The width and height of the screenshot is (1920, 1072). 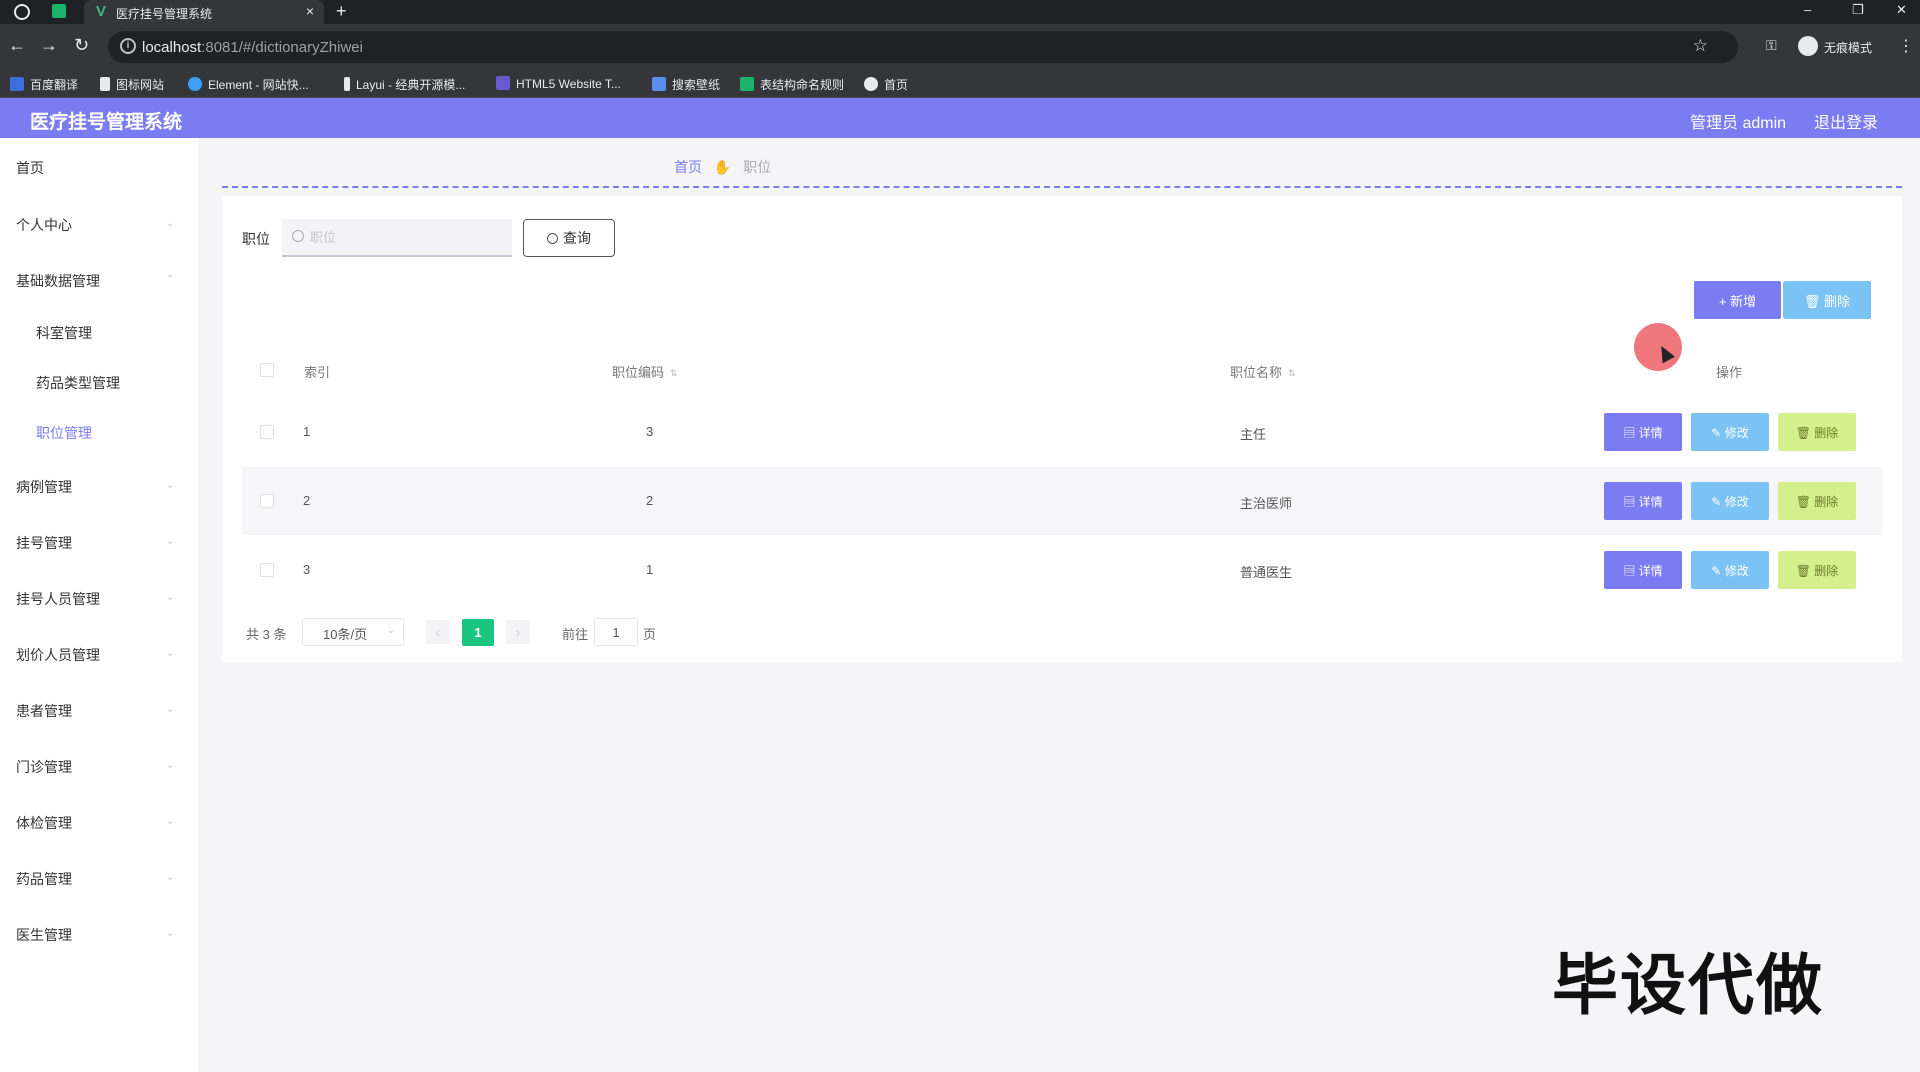 I want to click on window-close-icon: ✕, so click(x=1901, y=10).